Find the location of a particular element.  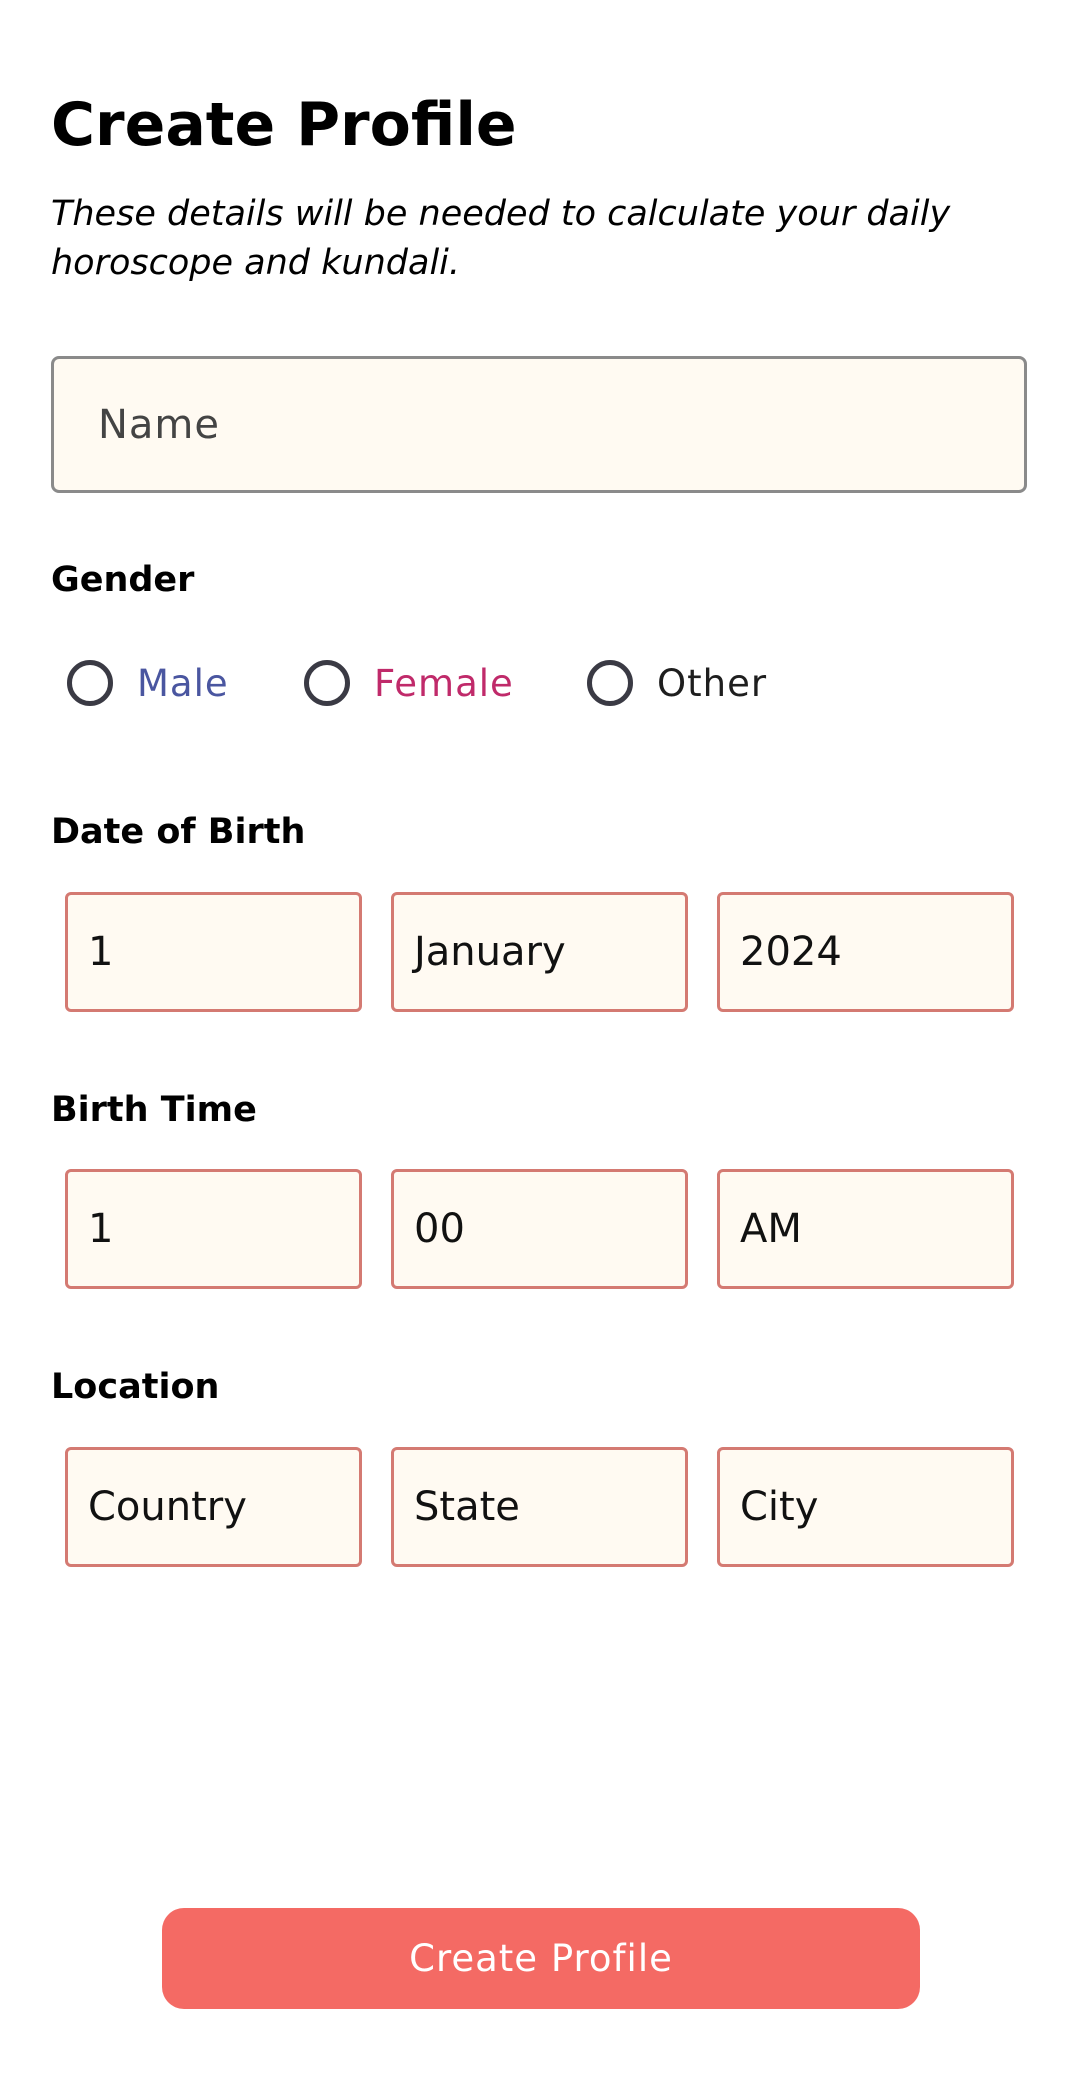

gender-option-other: Other is located at coordinates (677, 683).